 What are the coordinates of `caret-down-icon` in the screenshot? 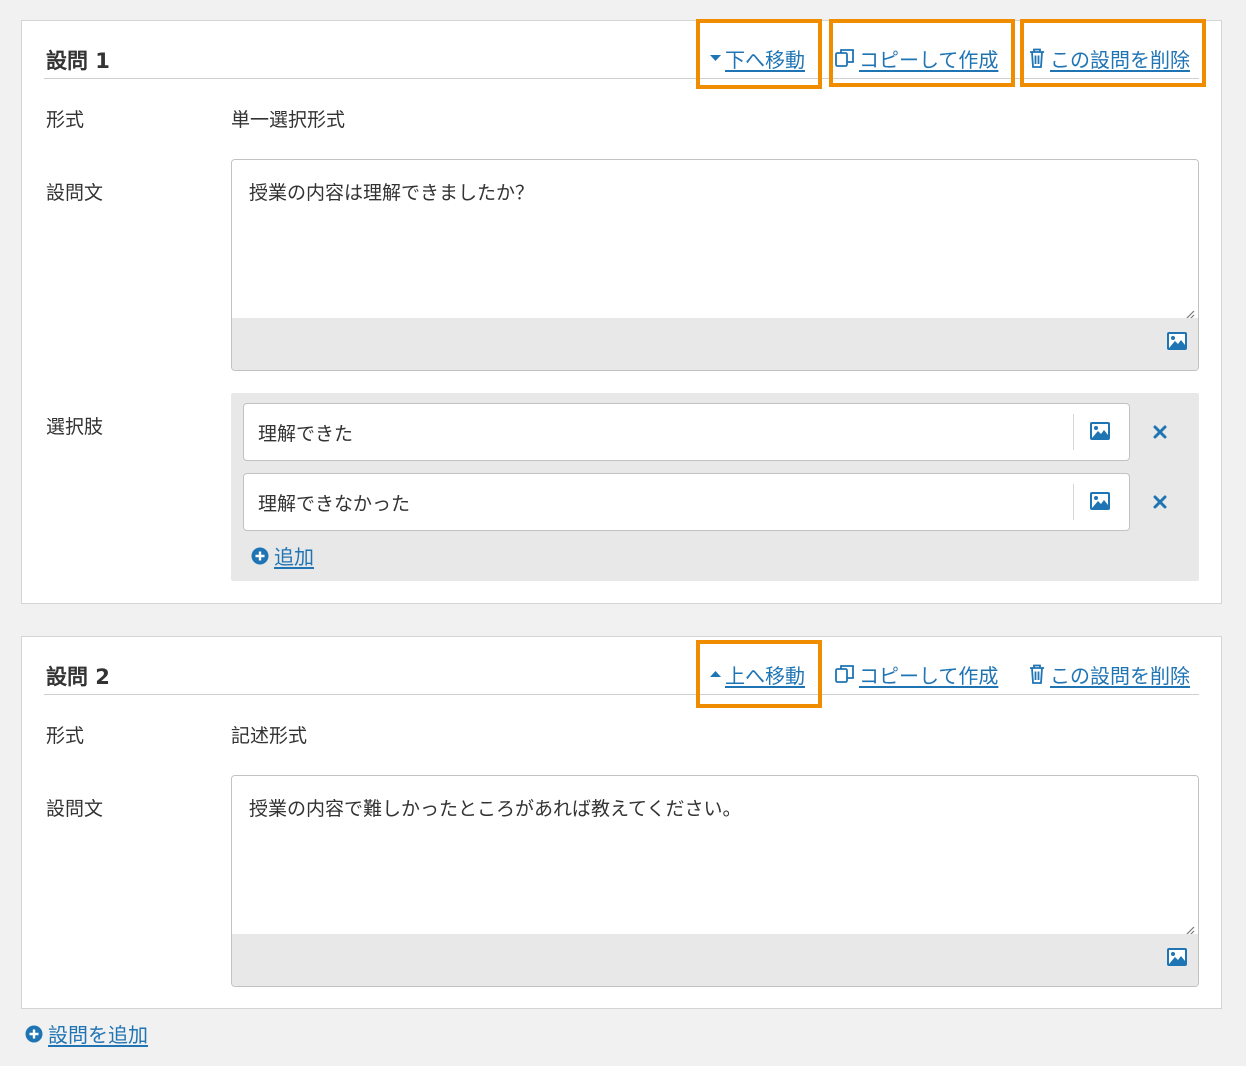 It's located at (715, 58).